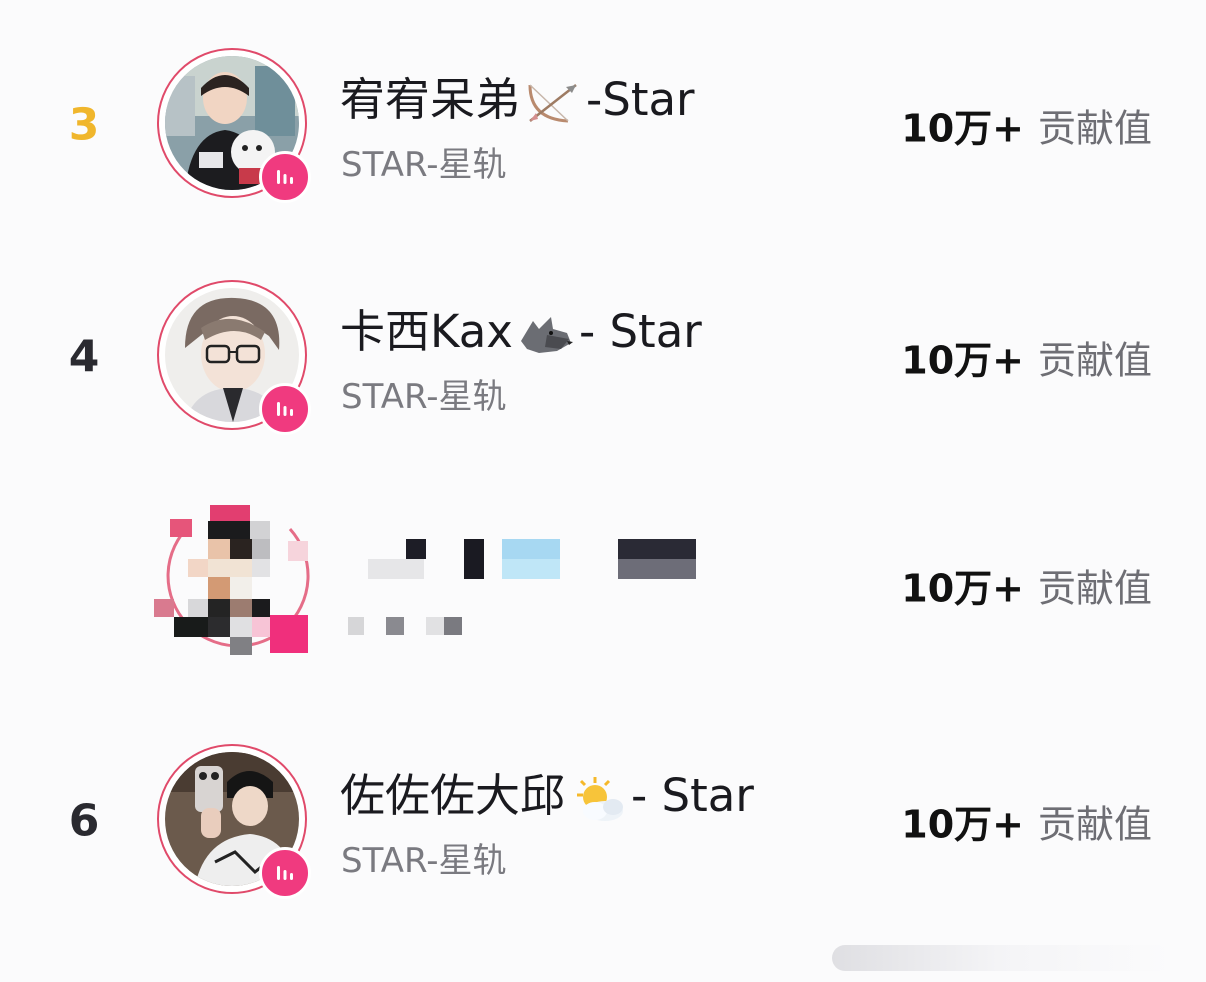 The height and width of the screenshot is (982, 1206). I want to click on sun-behind-cloud-icon, so click(598, 799).